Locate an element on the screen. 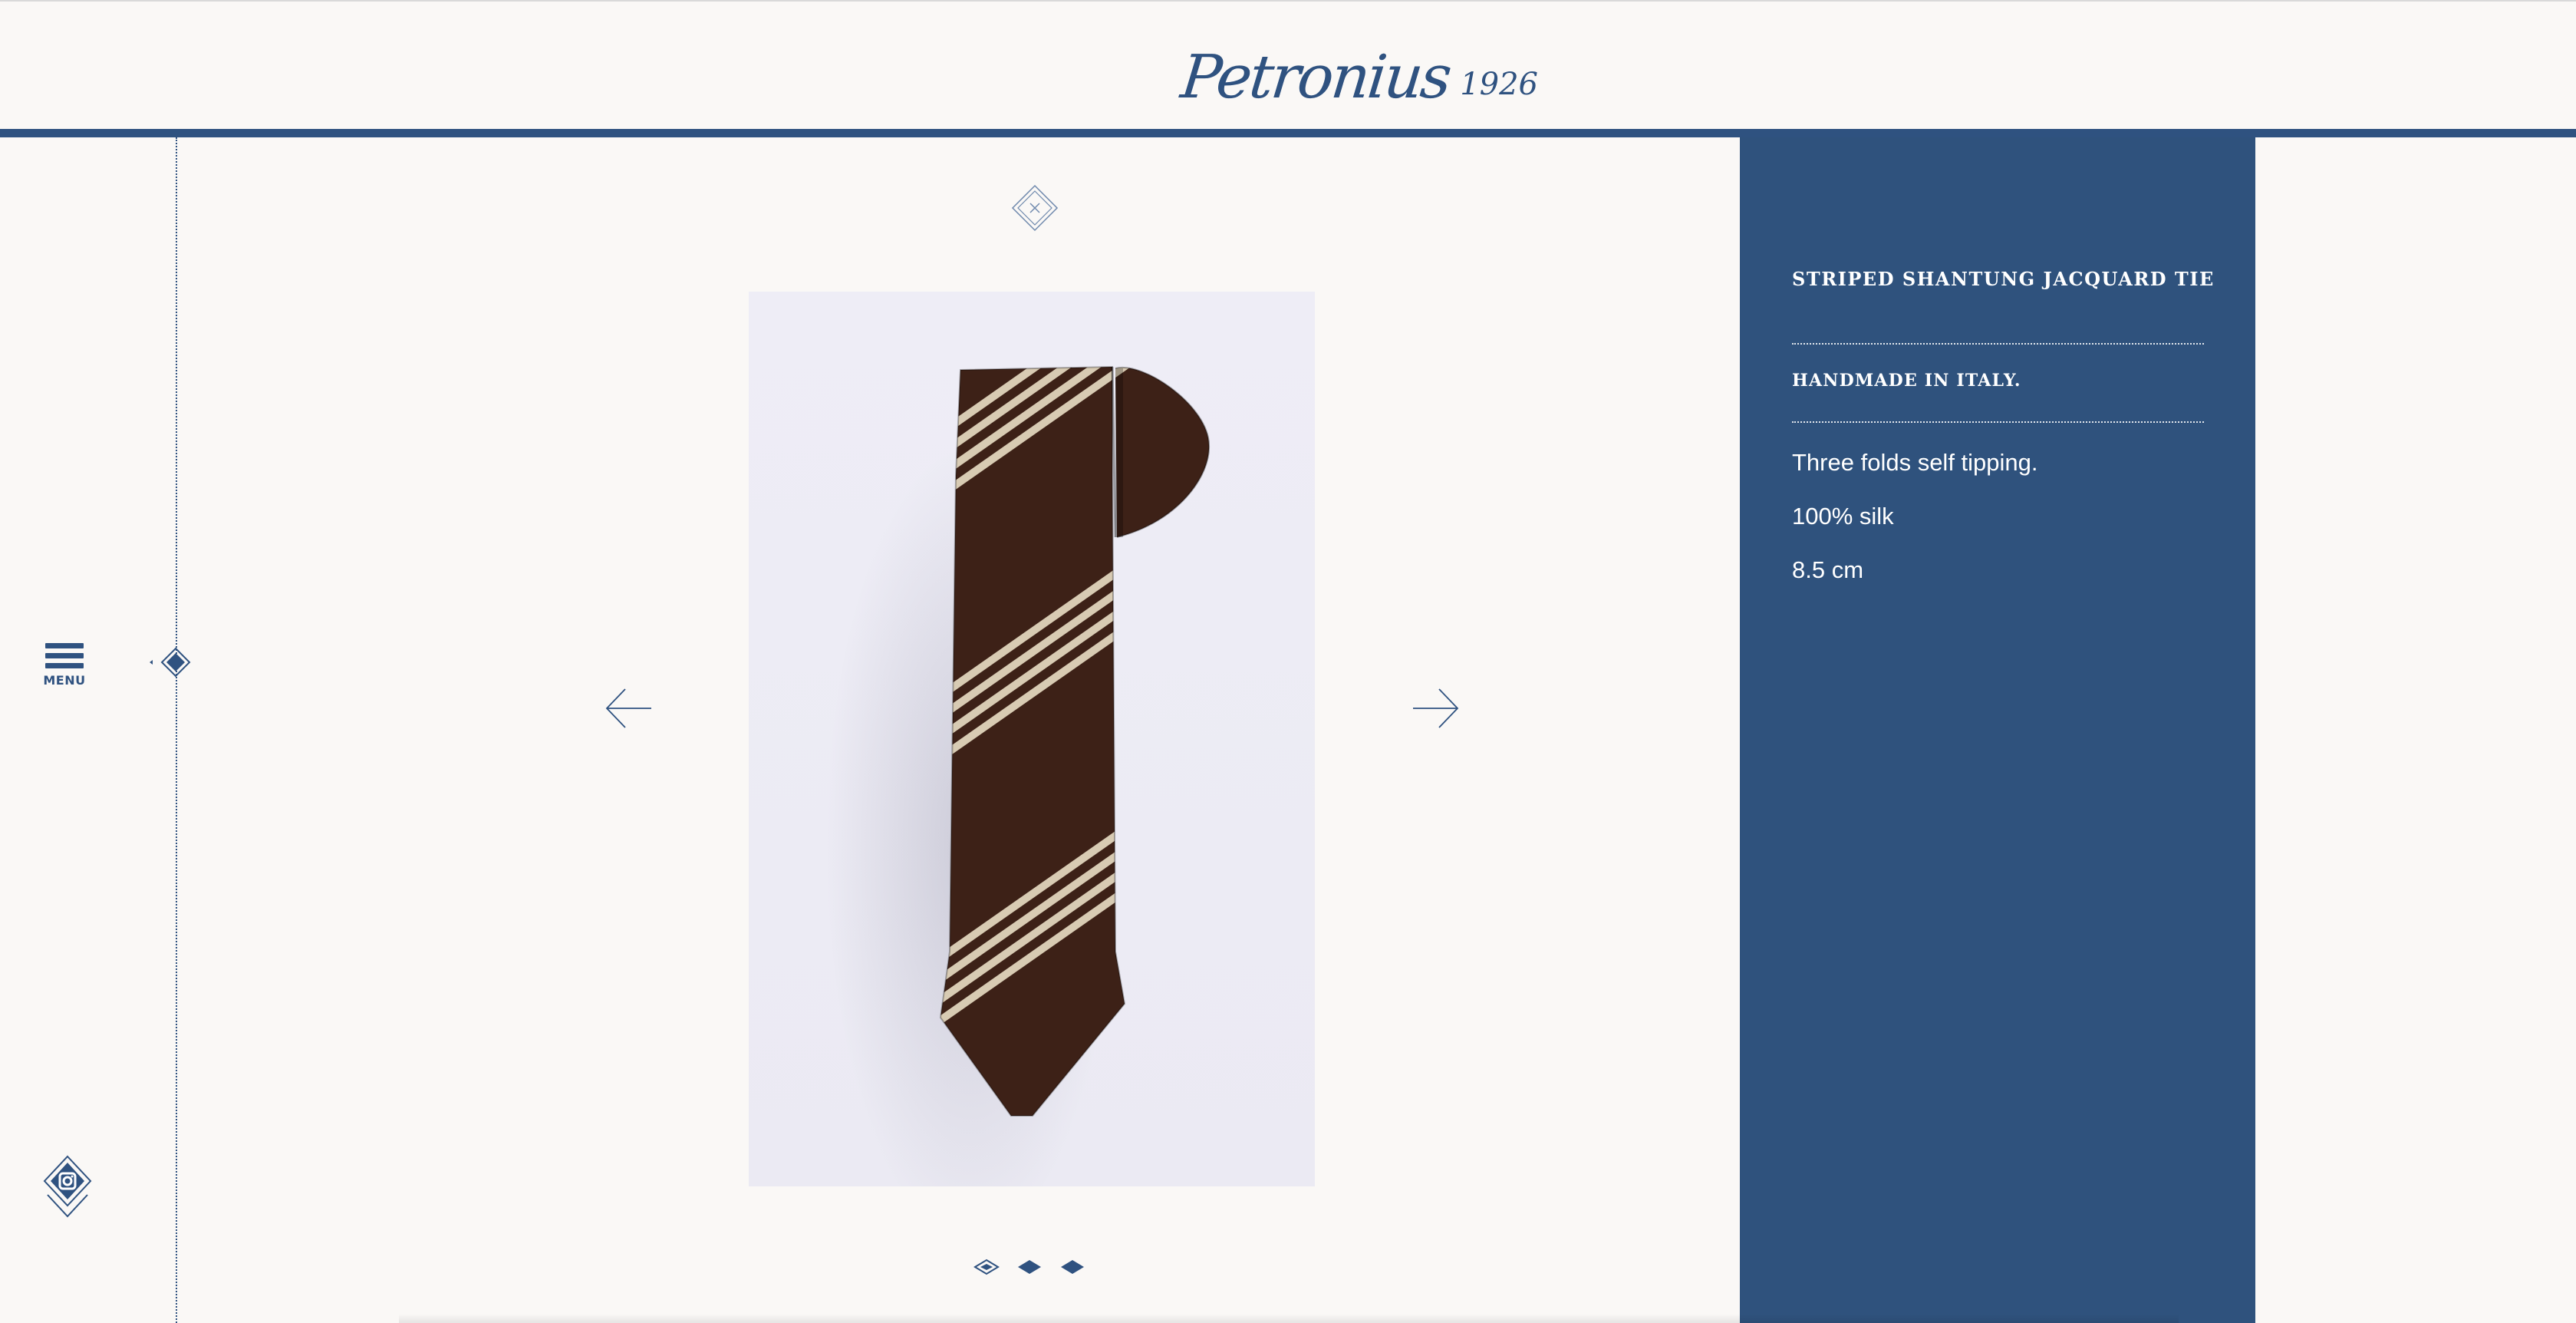  site-header: Petronius 1926 is located at coordinates (1288, 64).